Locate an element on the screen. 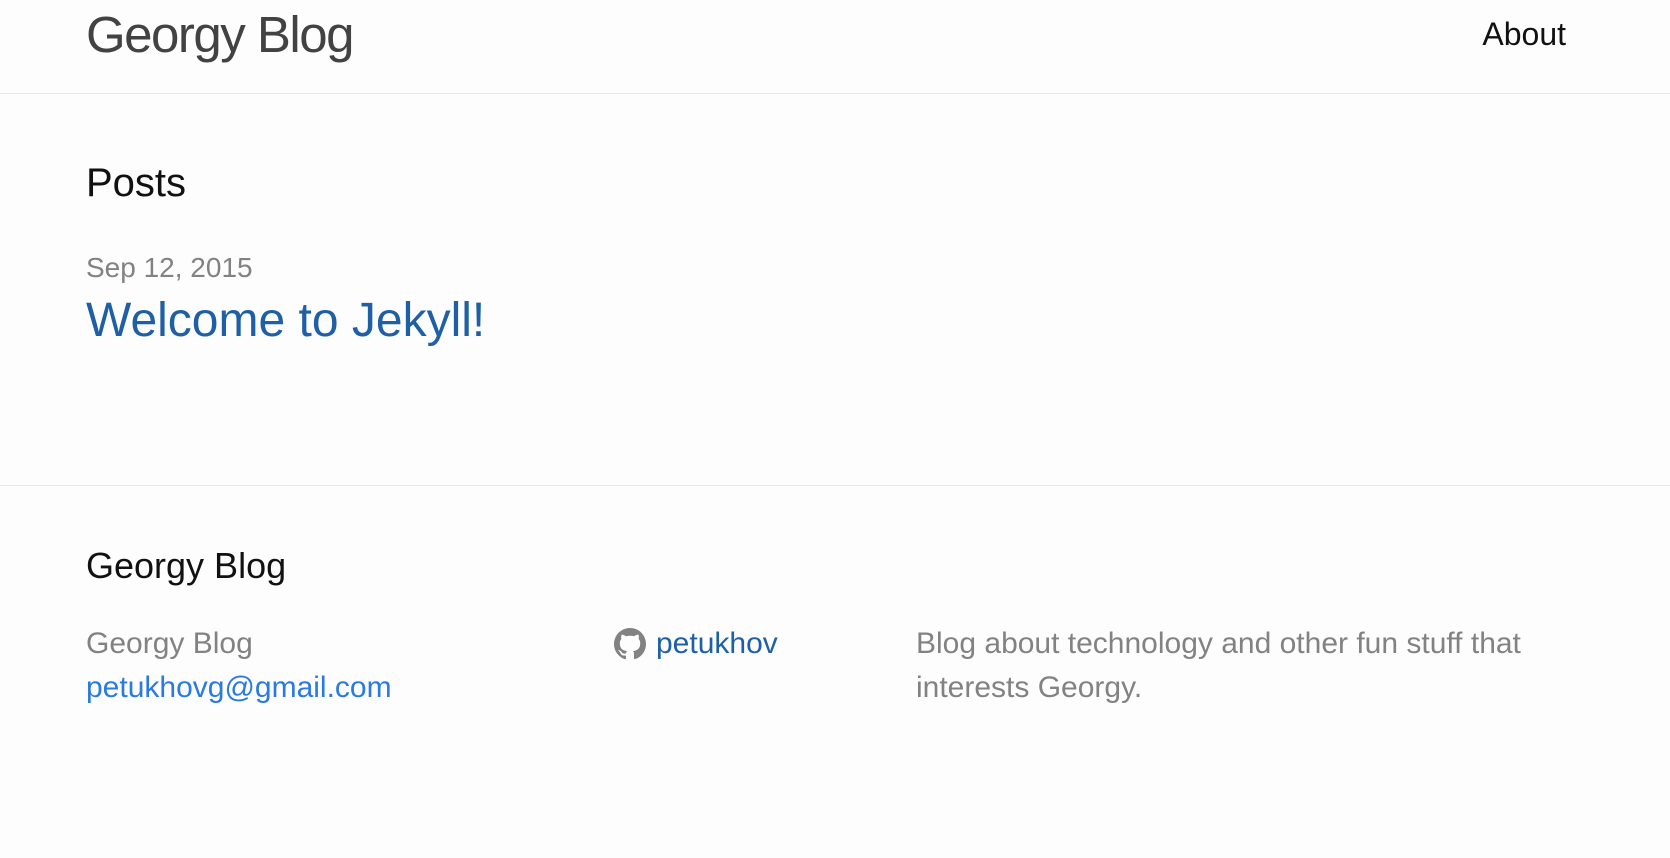 The width and height of the screenshot is (1670, 858). site-header: Georgy Blog About is located at coordinates (835, 47).